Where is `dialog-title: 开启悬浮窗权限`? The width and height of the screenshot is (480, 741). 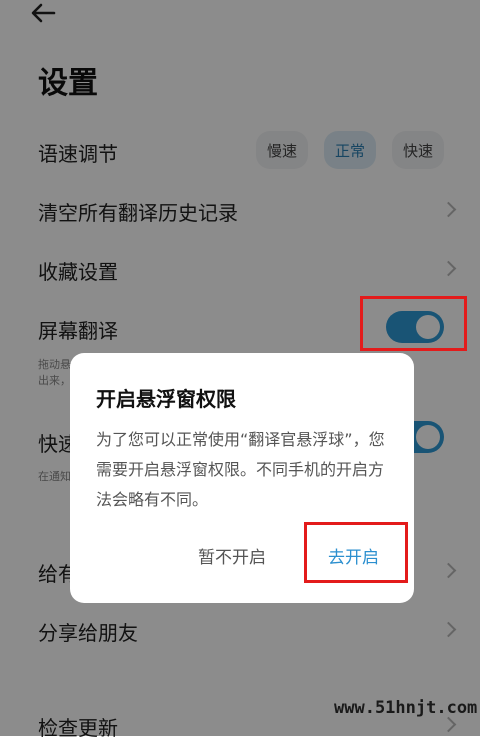 dialog-title: 开启悬浮窗权限 is located at coordinates (166, 399).